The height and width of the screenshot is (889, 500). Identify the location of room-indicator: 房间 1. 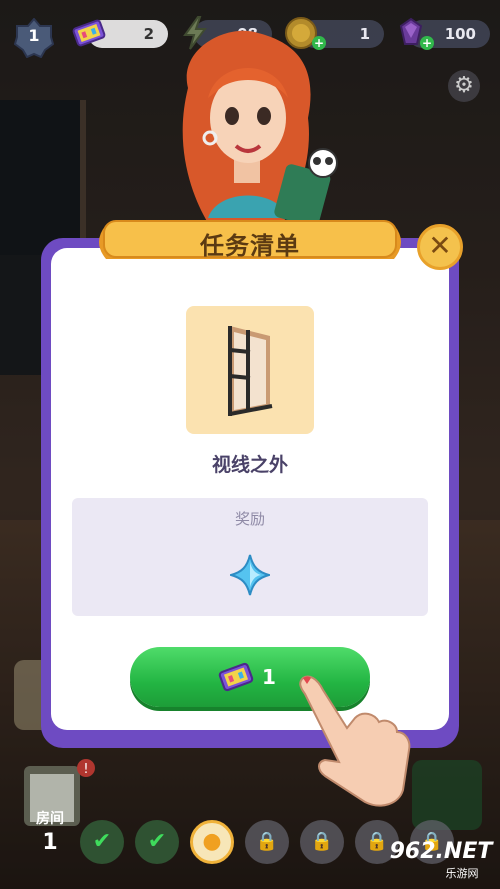
(50, 831).